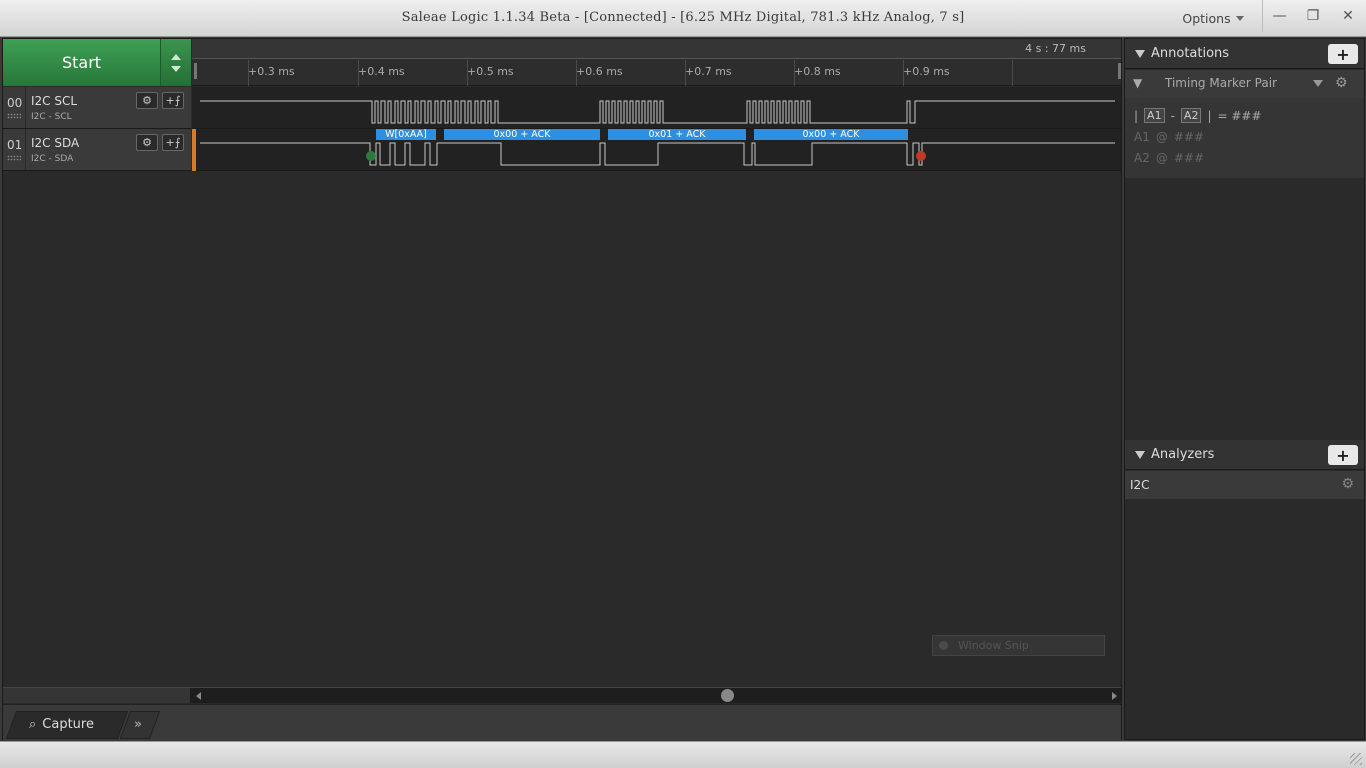  What do you see at coordinates (1183, 454) in the screenshot?
I see `analyzers-title: Analyzers` at bounding box center [1183, 454].